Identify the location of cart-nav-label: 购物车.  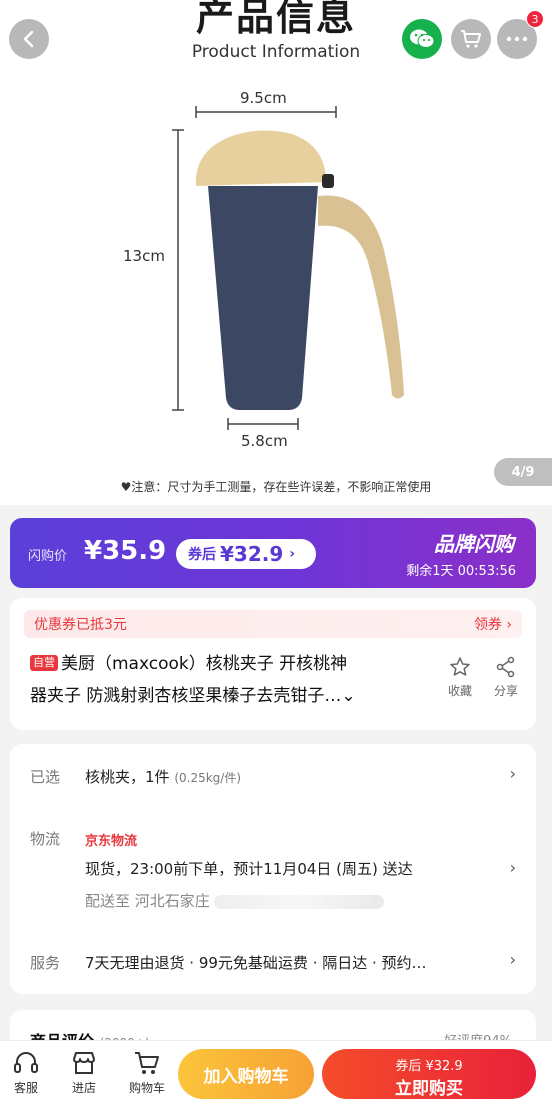
(146, 1088).